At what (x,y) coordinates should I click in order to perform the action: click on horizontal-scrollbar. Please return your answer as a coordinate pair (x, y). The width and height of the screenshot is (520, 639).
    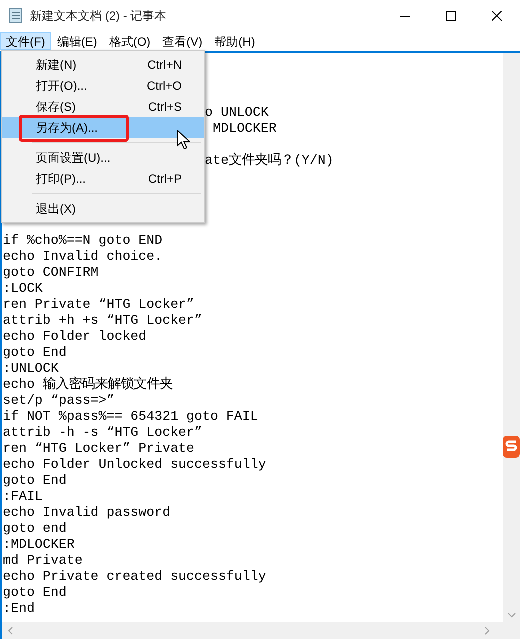
    Looking at the image, I should click on (261, 630).